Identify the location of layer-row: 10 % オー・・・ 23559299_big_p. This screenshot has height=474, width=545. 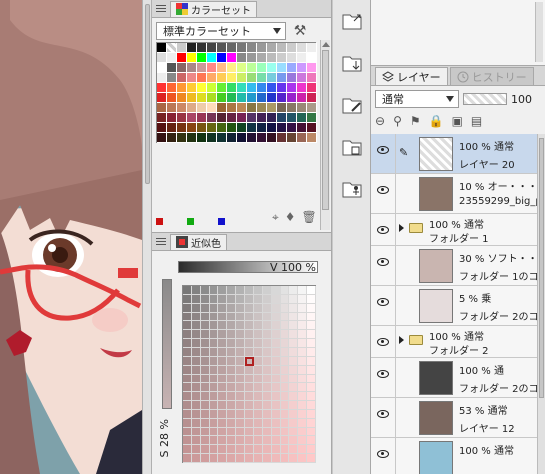
(454, 194).